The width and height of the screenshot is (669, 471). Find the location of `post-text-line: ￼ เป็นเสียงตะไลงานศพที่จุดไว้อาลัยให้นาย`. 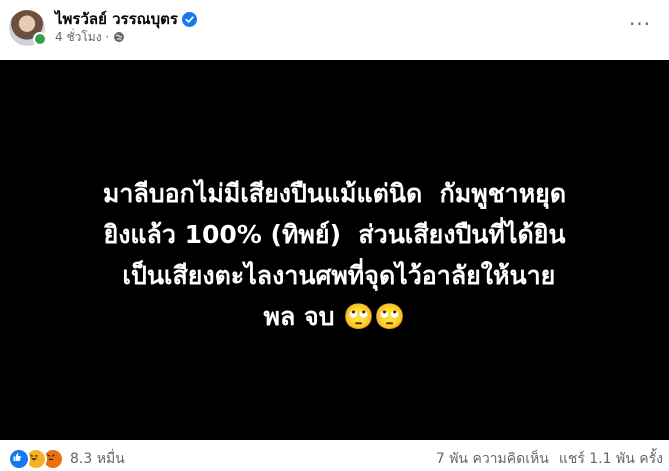

post-text-line: ￼ เป็นเสียงตะไลงานศพที่จุดไว้อาลัยให้นาย is located at coordinates (334, 275).